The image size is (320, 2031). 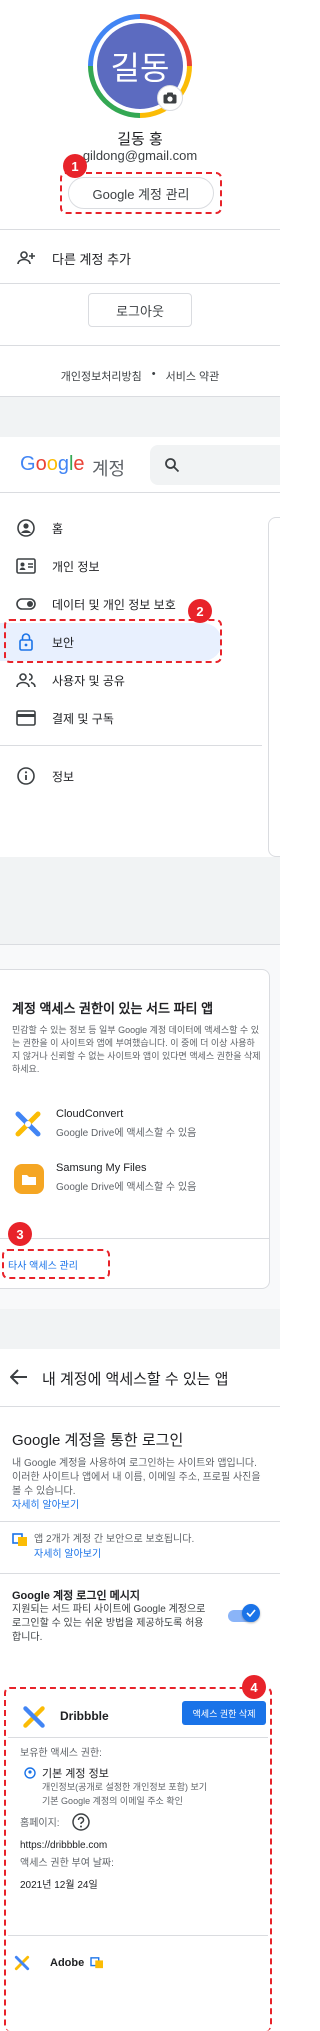 What do you see at coordinates (140, 718) in the screenshot?
I see `nav-item-payments: 결제 및 구독` at bounding box center [140, 718].